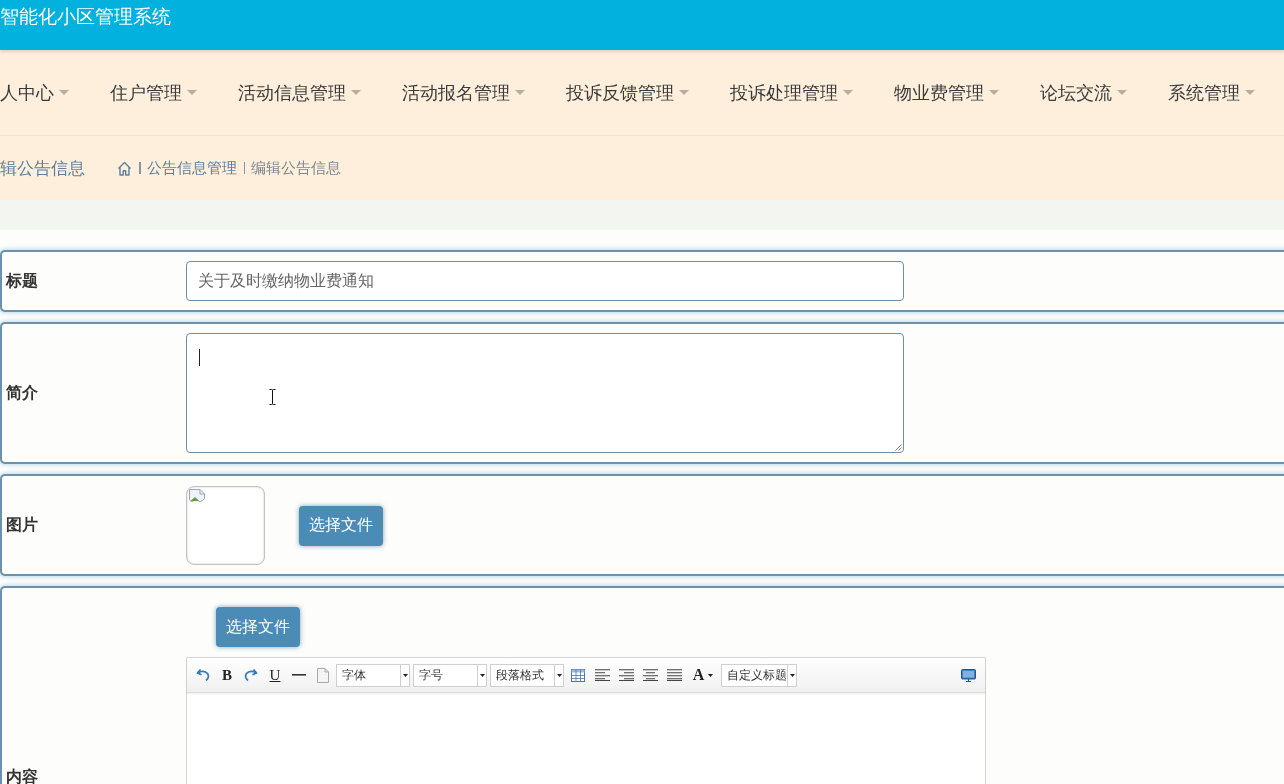  What do you see at coordinates (791, 92) in the screenshot?
I see `nav-menu-item: 投诉处理管理` at bounding box center [791, 92].